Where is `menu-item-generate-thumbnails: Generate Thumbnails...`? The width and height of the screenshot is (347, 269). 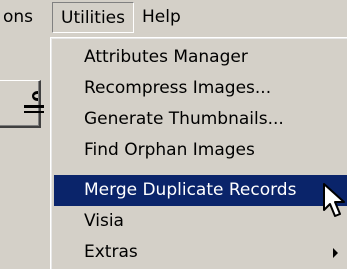 menu-item-generate-thumbnails: Generate Thumbnails... is located at coordinates (200, 119).